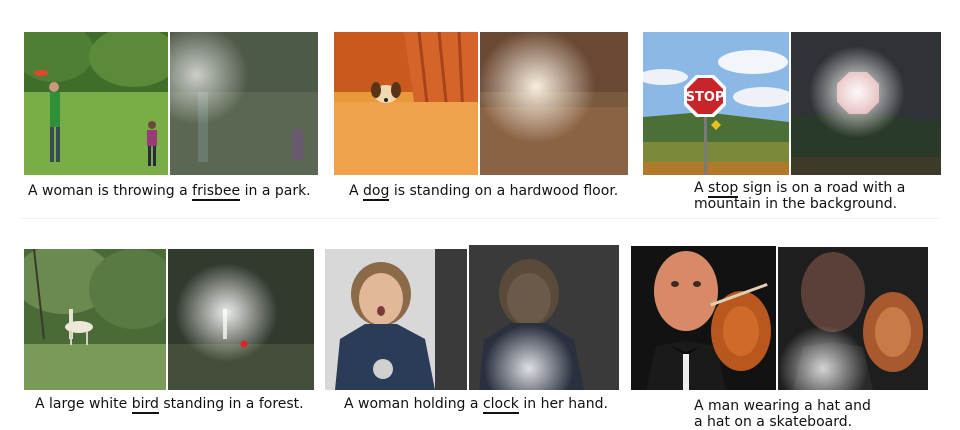 The height and width of the screenshot is (430, 960). What do you see at coordinates (705, 97) in the screenshot?
I see `stop-sign-text: STOP` at bounding box center [705, 97].